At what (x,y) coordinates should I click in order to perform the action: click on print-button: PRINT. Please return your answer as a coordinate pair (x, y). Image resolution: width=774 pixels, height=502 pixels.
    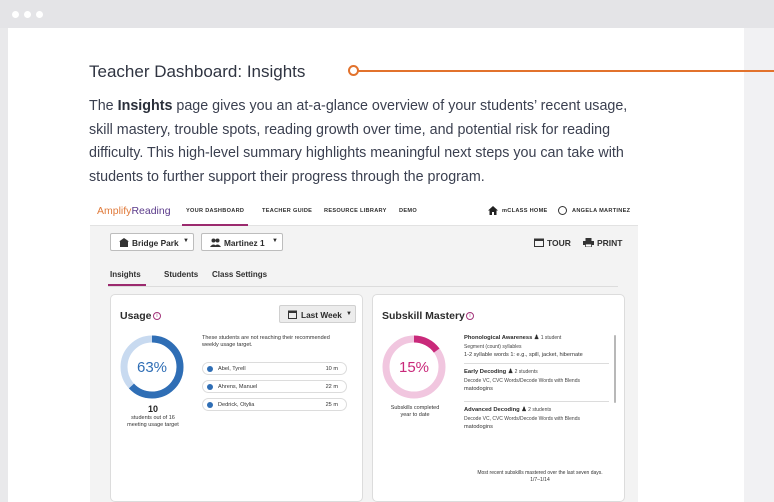
    Looking at the image, I should click on (610, 243).